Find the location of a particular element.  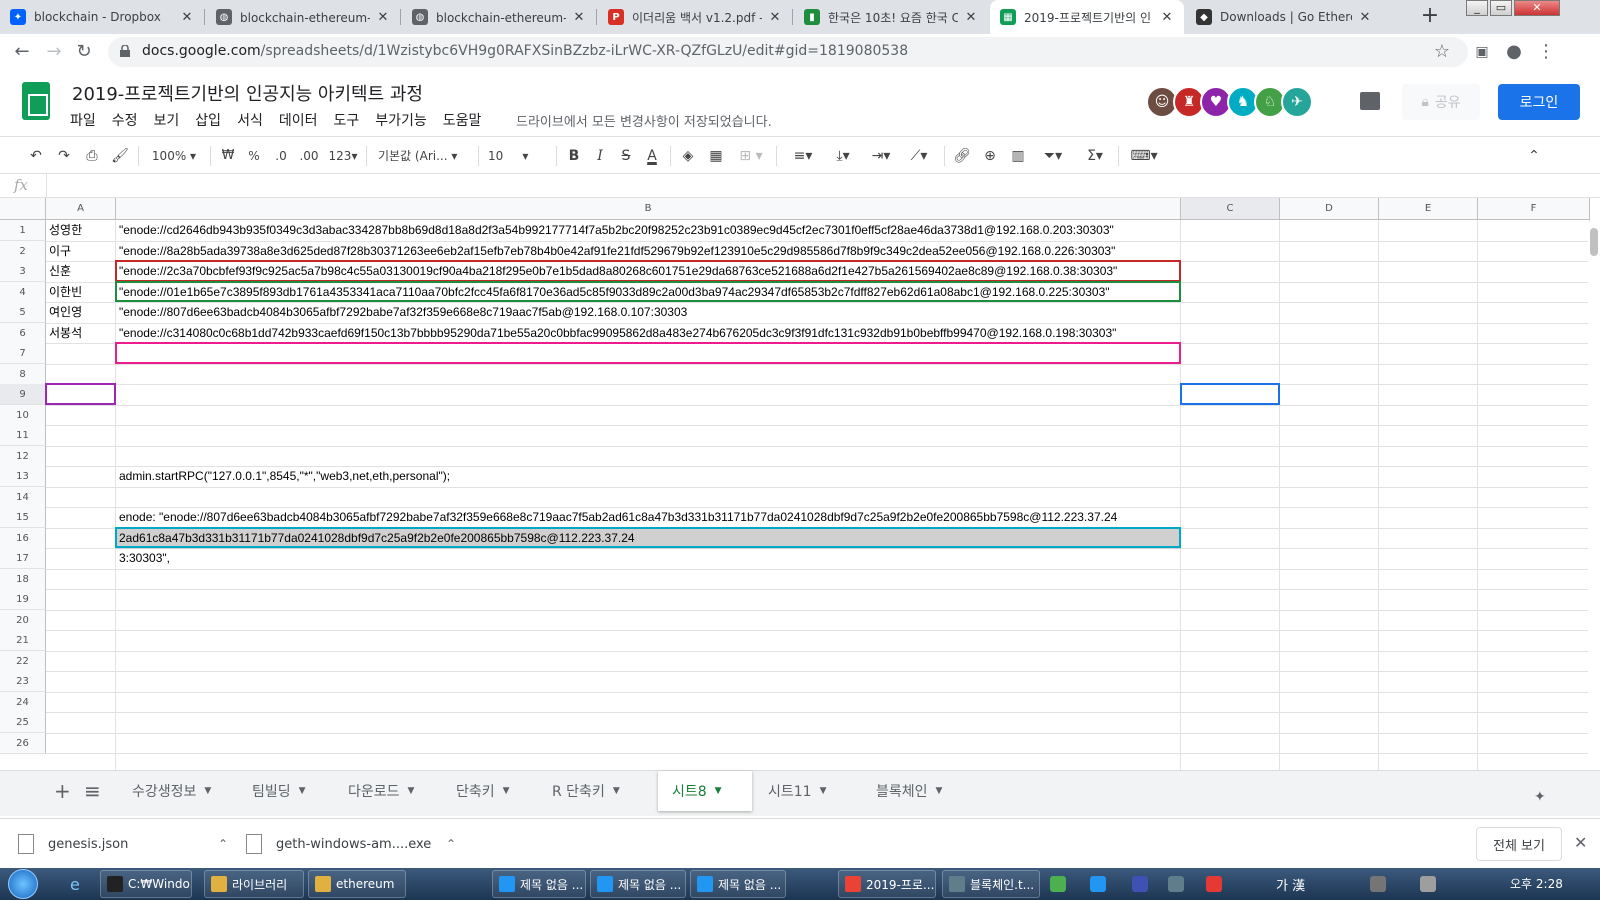

menu-item: 삽입 is located at coordinates (208, 120).